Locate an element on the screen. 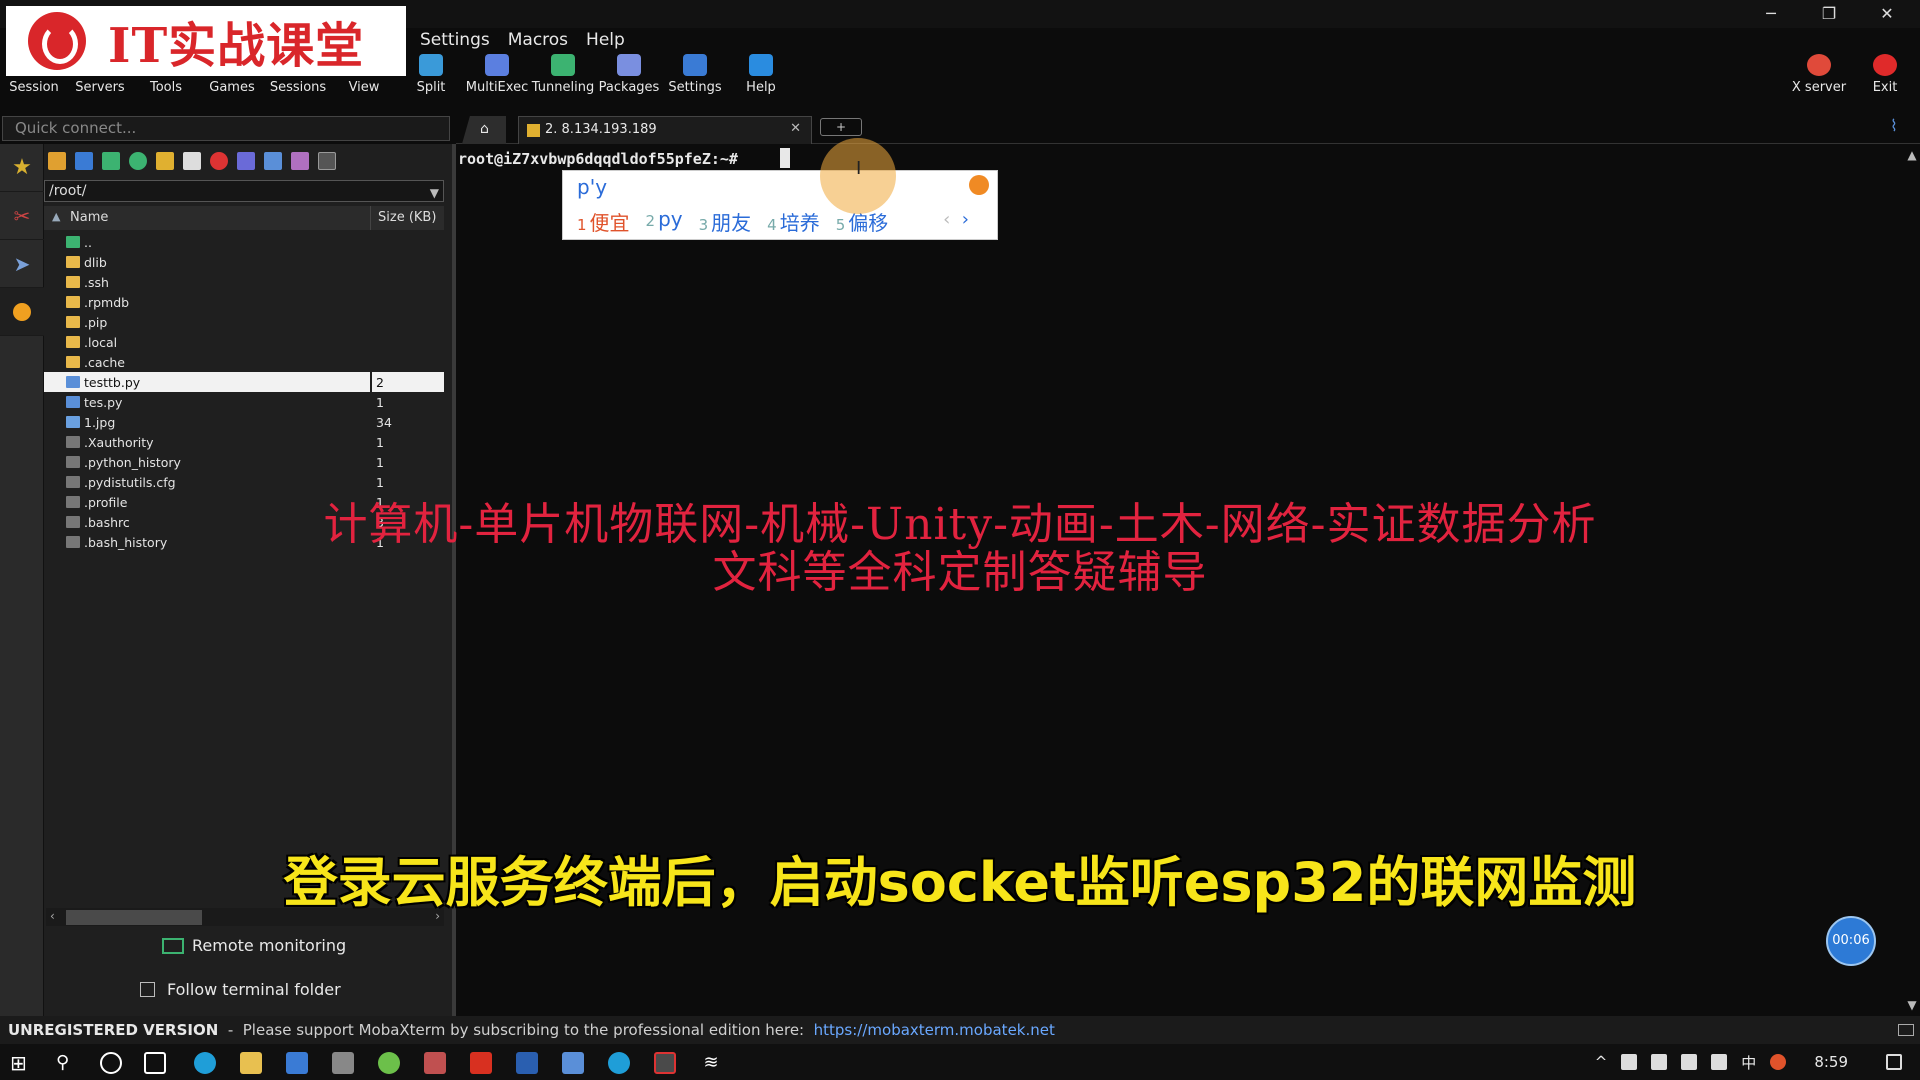 The image size is (1920, 1080). sogou-ime-icon is located at coordinates (1778, 1062).